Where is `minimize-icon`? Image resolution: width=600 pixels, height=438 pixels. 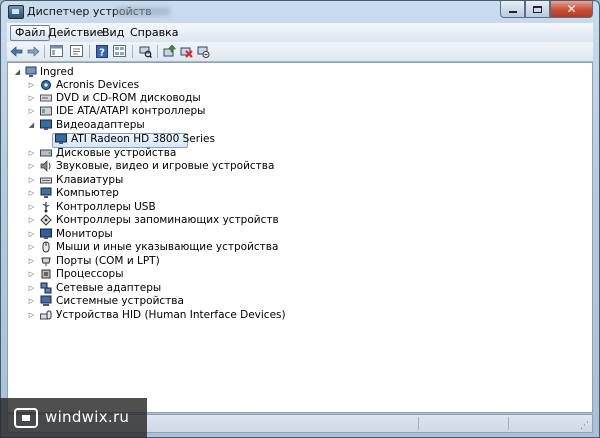 minimize-icon is located at coordinates (512, 12).